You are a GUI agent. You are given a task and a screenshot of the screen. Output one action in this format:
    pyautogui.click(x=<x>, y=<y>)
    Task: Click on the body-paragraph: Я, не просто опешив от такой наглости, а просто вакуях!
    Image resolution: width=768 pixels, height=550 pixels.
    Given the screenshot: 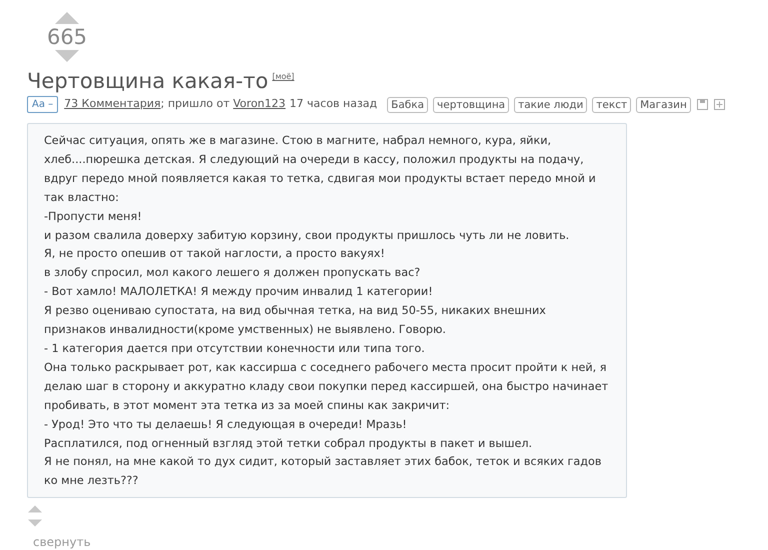 What is the action you would take?
    pyautogui.click(x=215, y=254)
    